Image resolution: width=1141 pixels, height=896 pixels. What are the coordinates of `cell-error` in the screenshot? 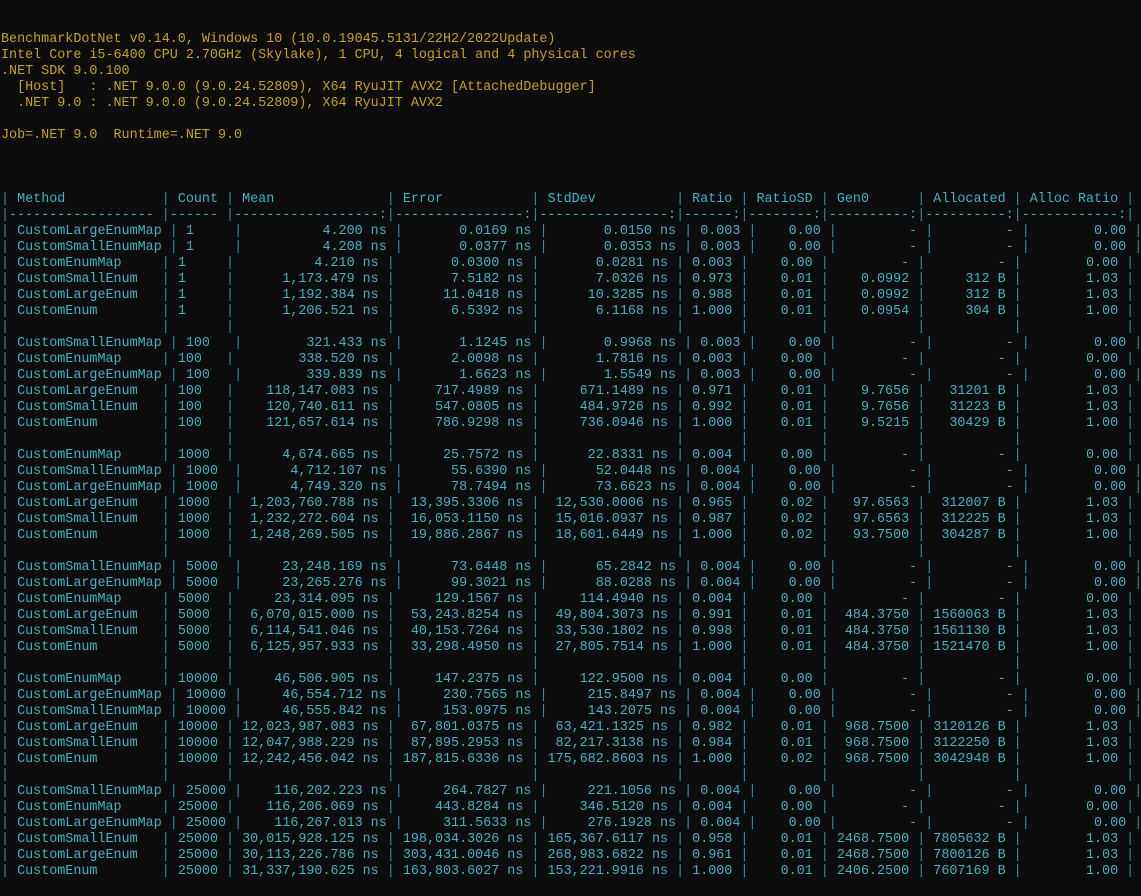 It's located at (463, 439).